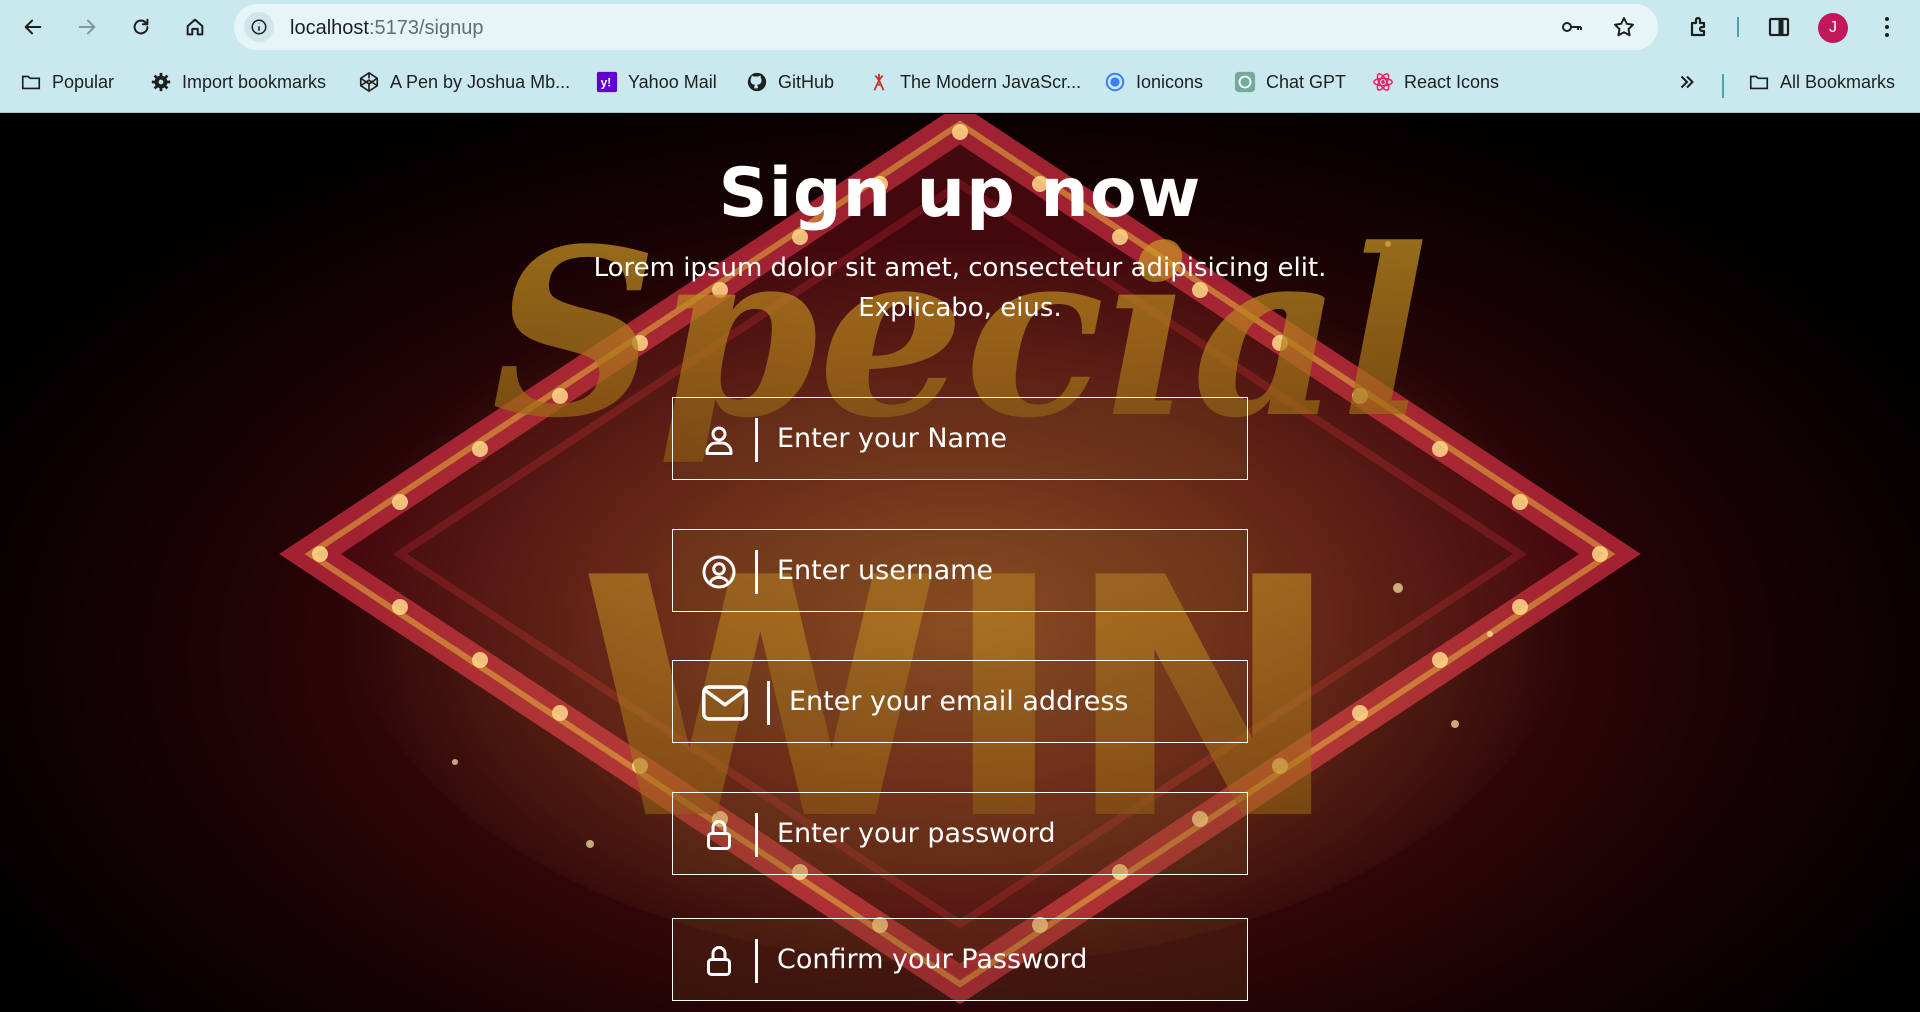 This screenshot has width=1920, height=1012. I want to click on bookmark-import: Import bookmarks, so click(238, 82).